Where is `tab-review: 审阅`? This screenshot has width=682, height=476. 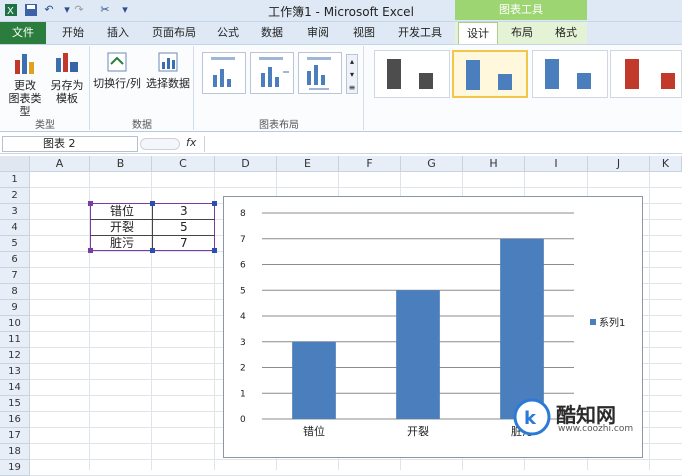
tab-review: 审阅 is located at coordinates (318, 33).